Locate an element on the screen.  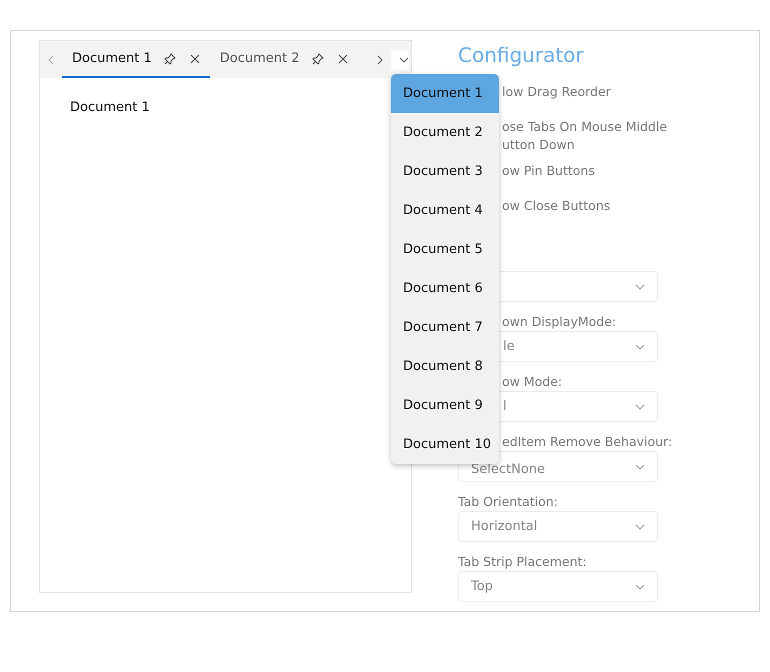
scroll-right-icon is located at coordinates (380, 59).